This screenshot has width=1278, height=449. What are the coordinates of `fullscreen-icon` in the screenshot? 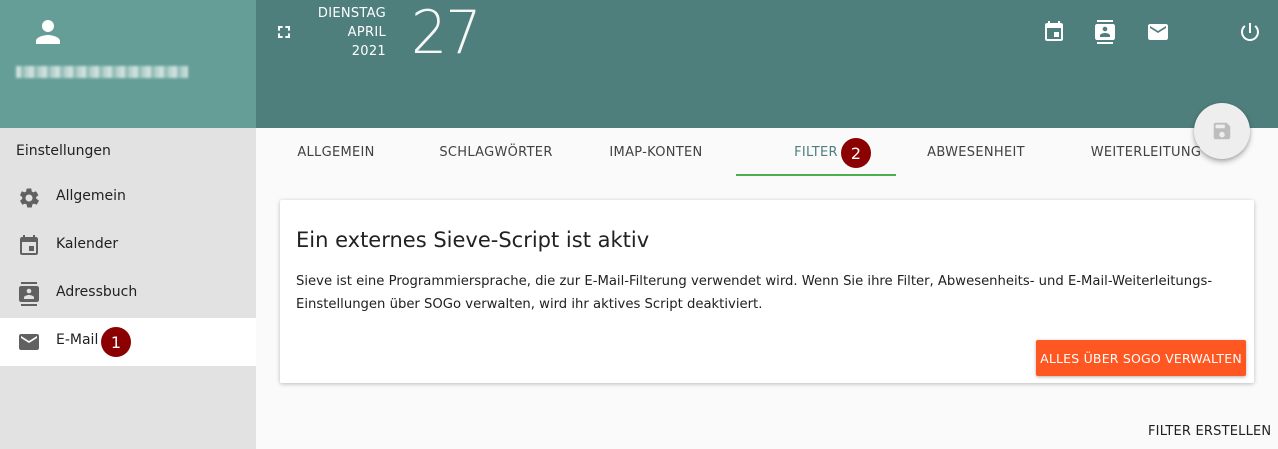 It's located at (284, 32).